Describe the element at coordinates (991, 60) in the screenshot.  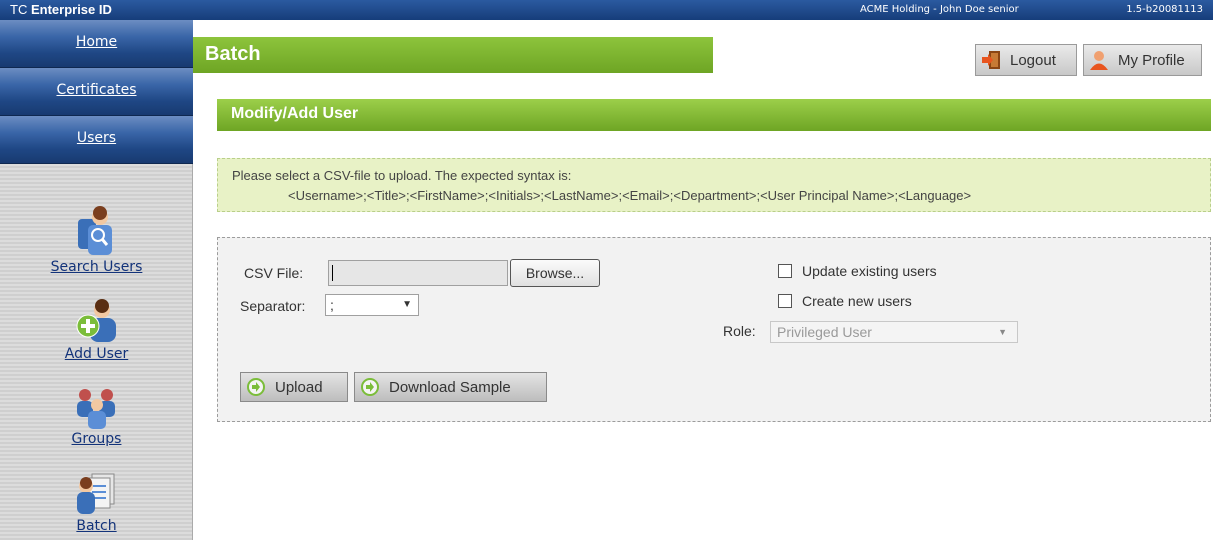
I see `logout-icon` at that location.